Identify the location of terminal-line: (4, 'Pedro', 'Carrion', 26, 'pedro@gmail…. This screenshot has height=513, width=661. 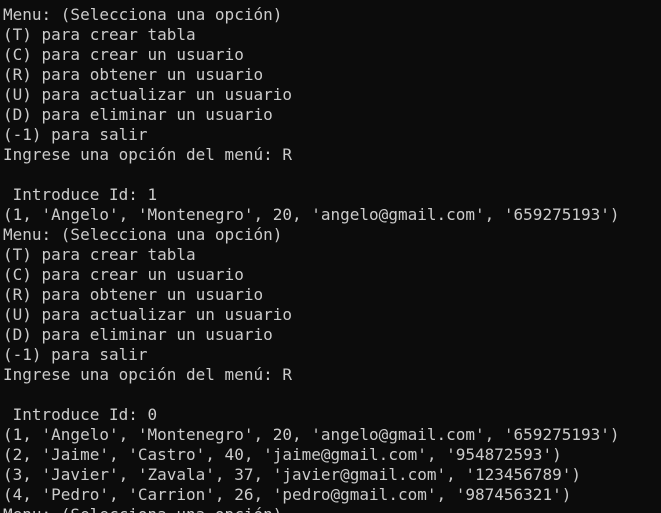
(287, 494).